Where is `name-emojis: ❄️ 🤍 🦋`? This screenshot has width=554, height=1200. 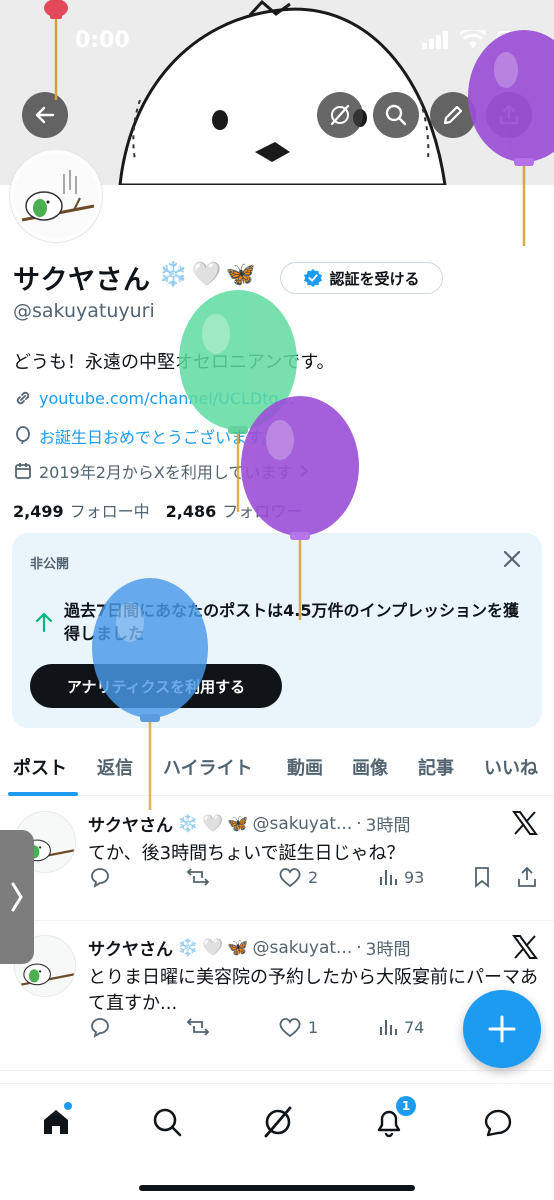
name-emojis: ❄️ 🤍 🦋 is located at coordinates (207, 274).